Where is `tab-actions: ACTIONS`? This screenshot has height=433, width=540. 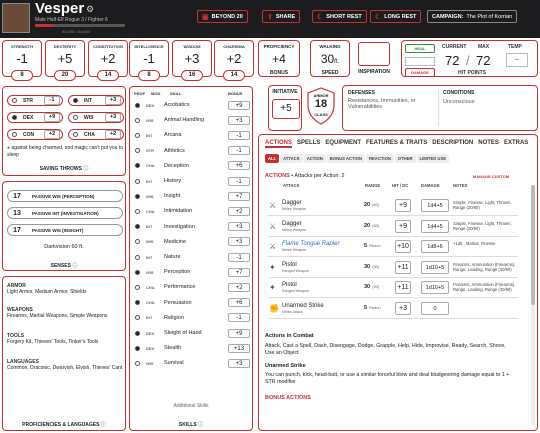
tab-actions: ACTIONS is located at coordinates (278, 144).